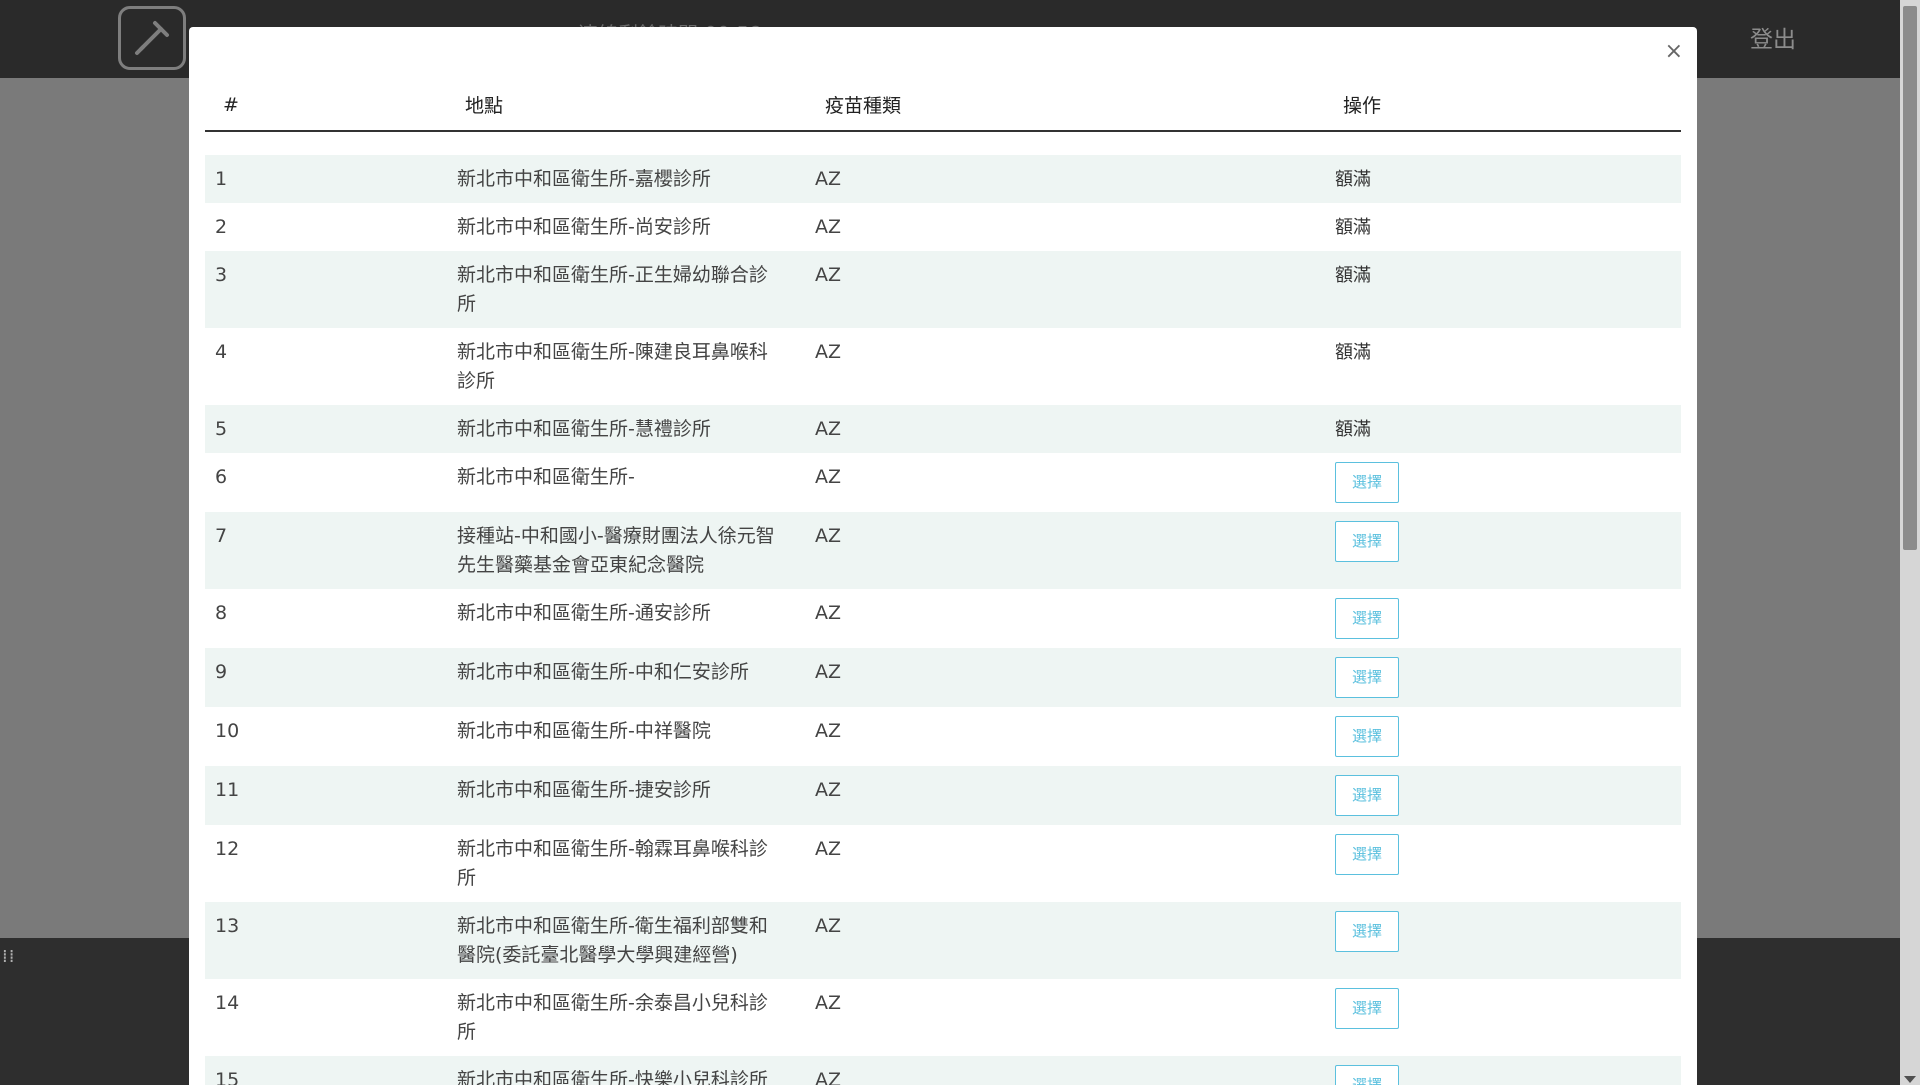 Image resolution: width=1920 pixels, height=1085 pixels. Describe the element at coordinates (943, 677) in the screenshot. I see `table-row: 9 新北市中和區衛生所-中和仁安診所 AZ 選擇` at that location.